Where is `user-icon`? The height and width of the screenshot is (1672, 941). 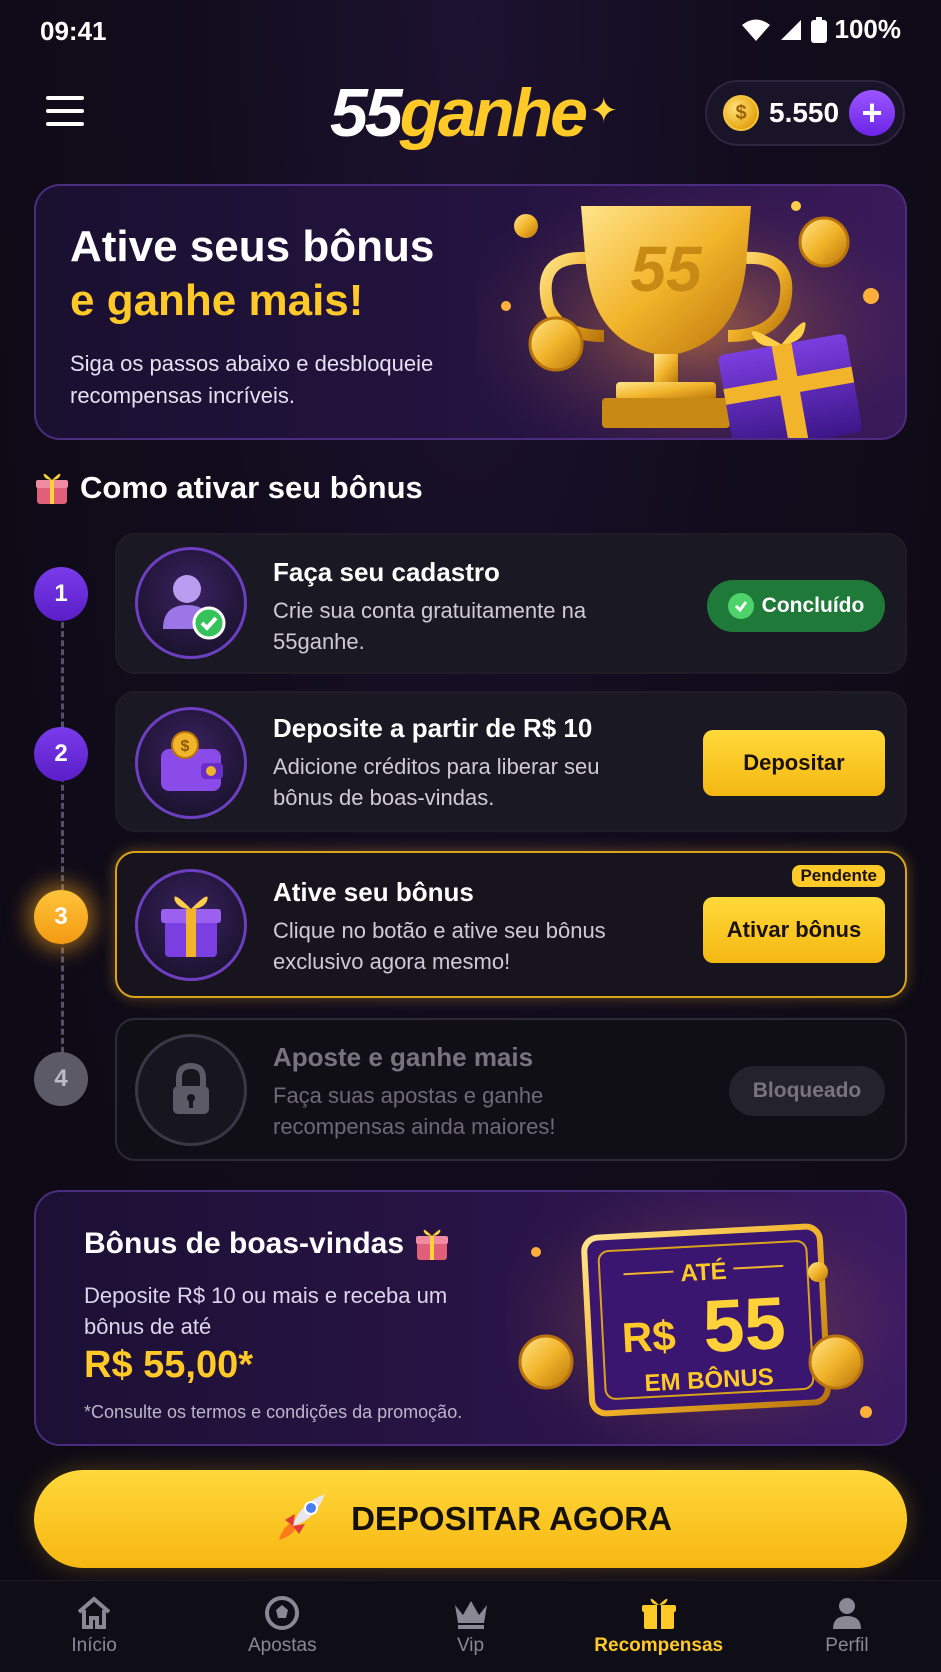 user-icon is located at coordinates (846, 1613).